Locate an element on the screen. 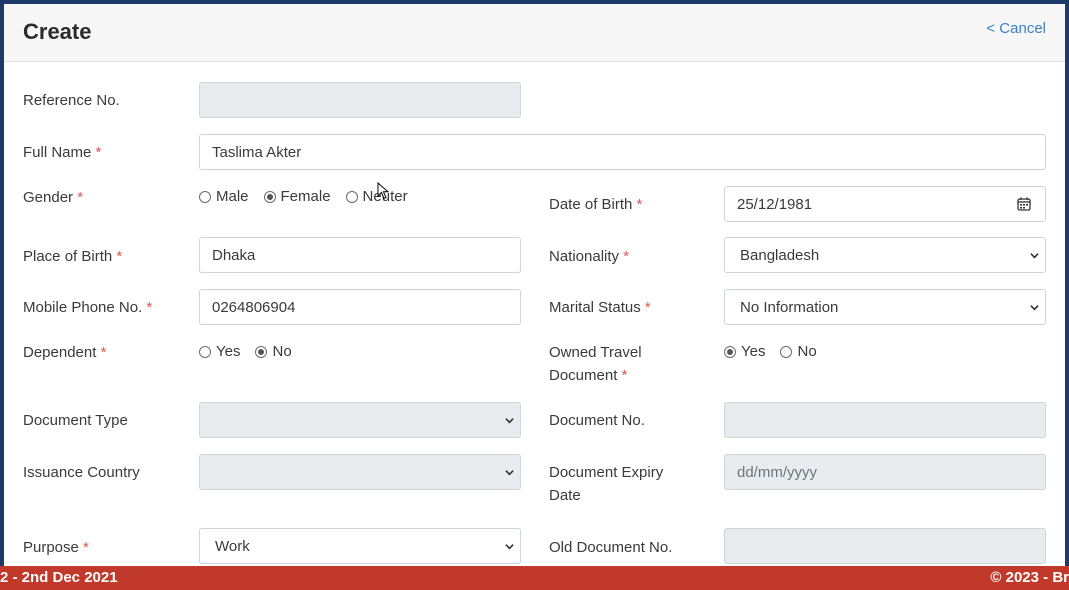 This screenshot has width=1069, height=590. document-expiry-date-input: dd/mm/yyyy is located at coordinates (885, 472).